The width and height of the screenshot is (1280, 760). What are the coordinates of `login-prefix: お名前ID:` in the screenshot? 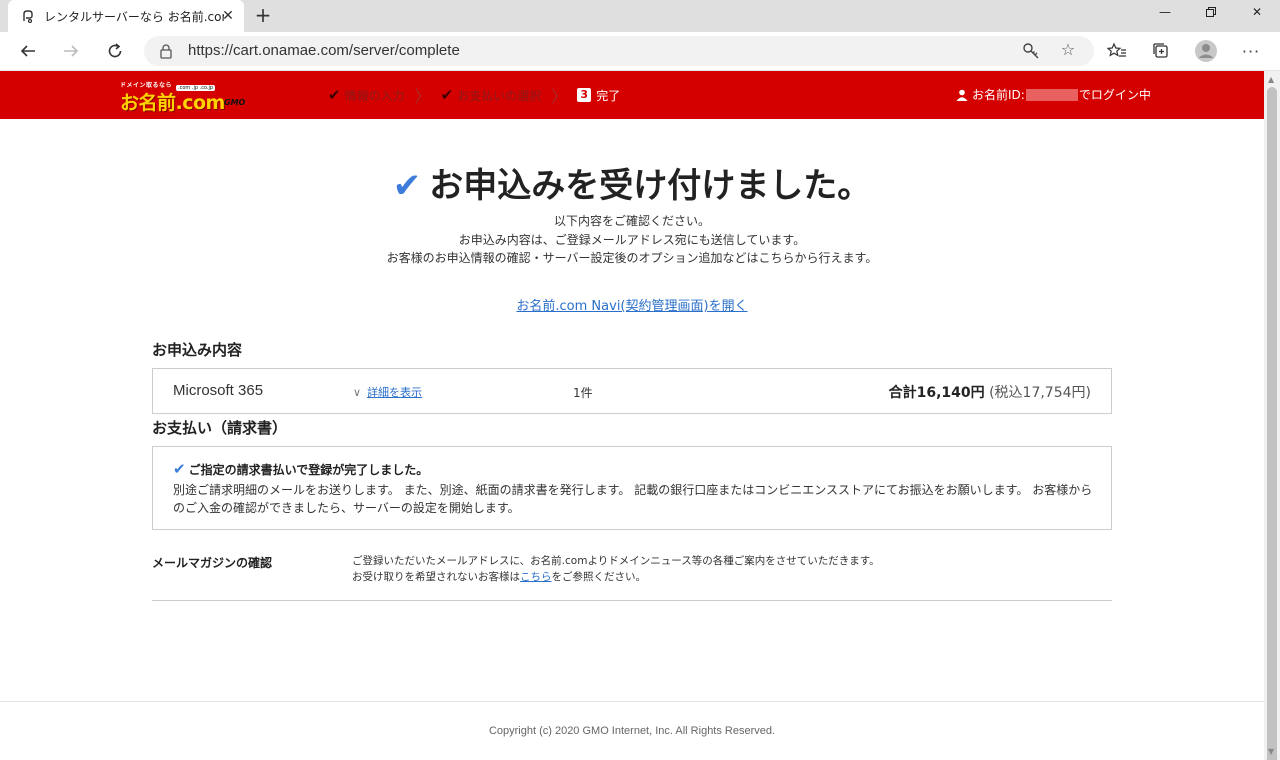 It's located at (998, 95).